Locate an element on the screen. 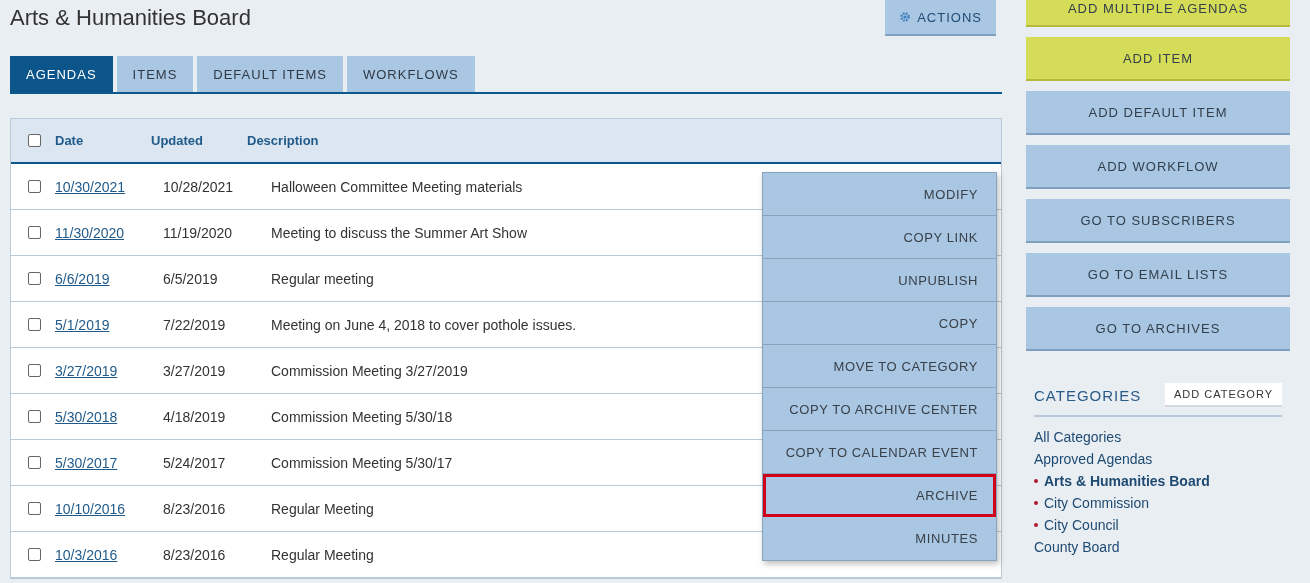 The height and width of the screenshot is (583, 1310). date-link: 6/6/2019 is located at coordinates (109, 278).